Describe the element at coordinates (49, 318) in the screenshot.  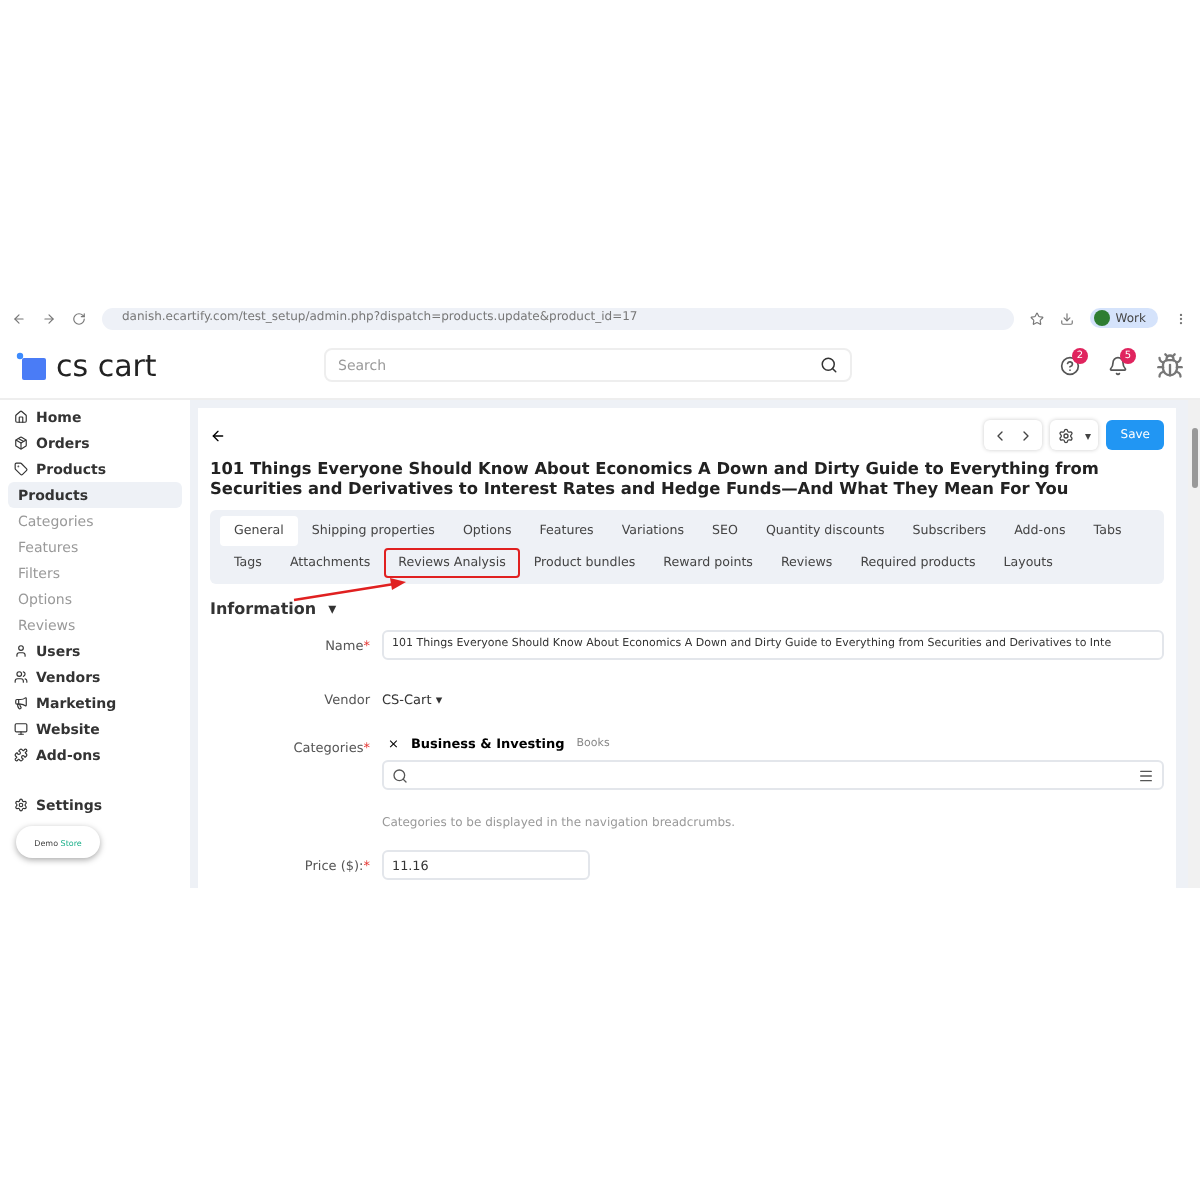
I see `forward-icon` at that location.